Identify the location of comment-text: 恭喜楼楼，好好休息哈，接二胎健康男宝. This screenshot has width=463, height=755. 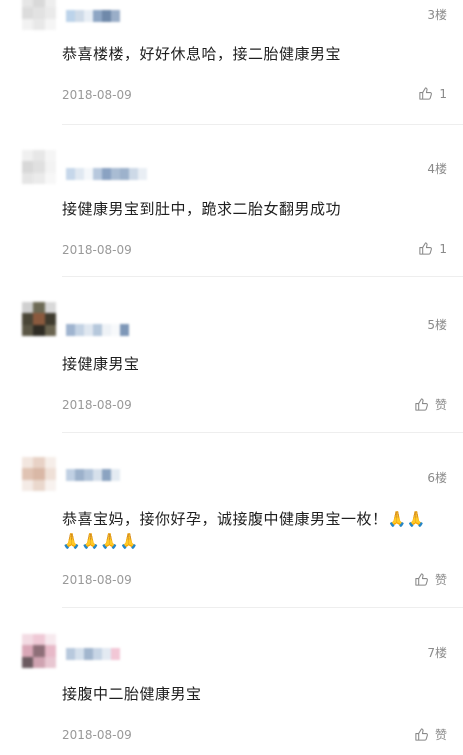
(202, 54).